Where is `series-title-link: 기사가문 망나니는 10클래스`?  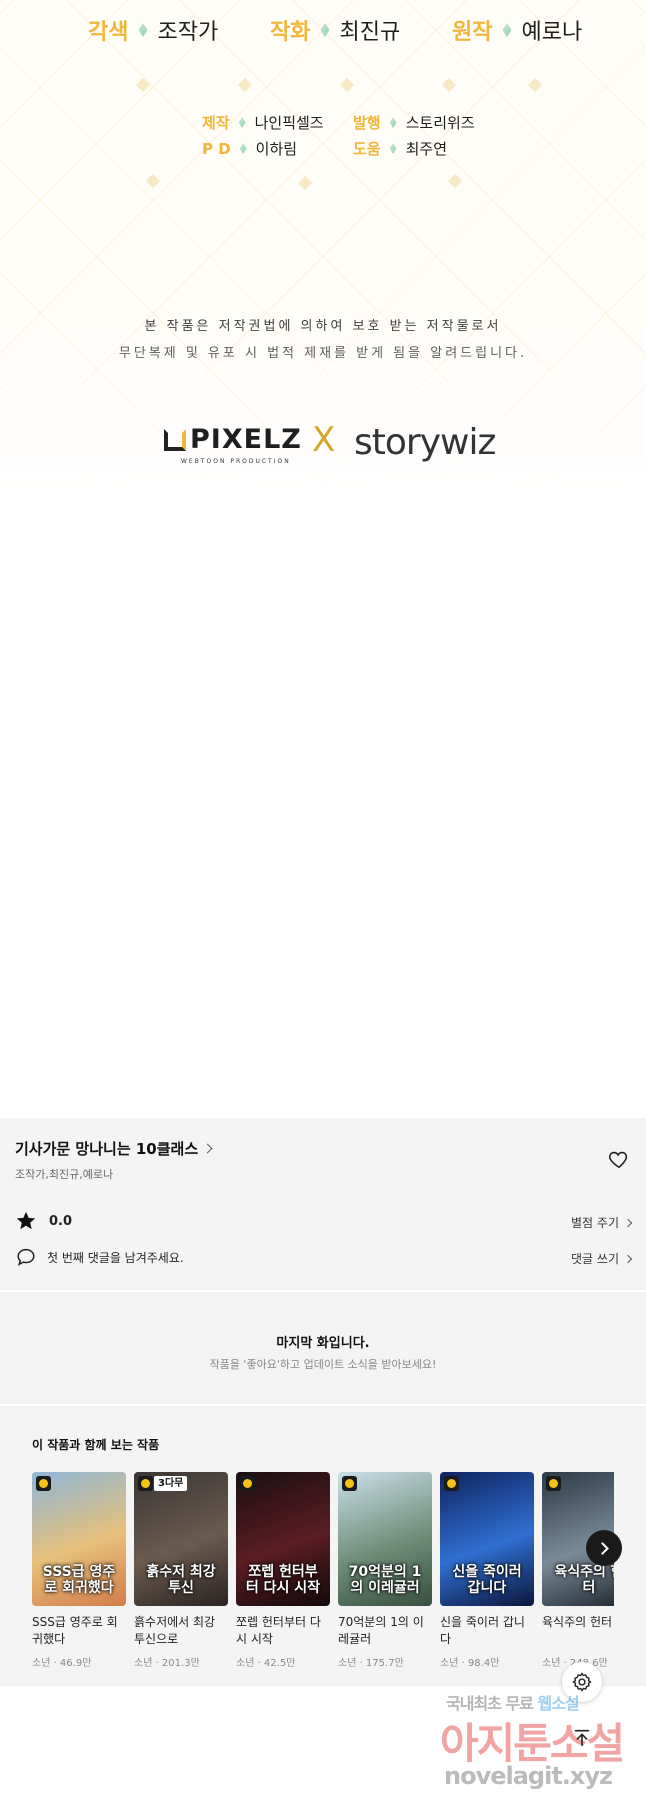
series-title-link: 기사가문 망나니는 10클래스 is located at coordinates (114, 1148).